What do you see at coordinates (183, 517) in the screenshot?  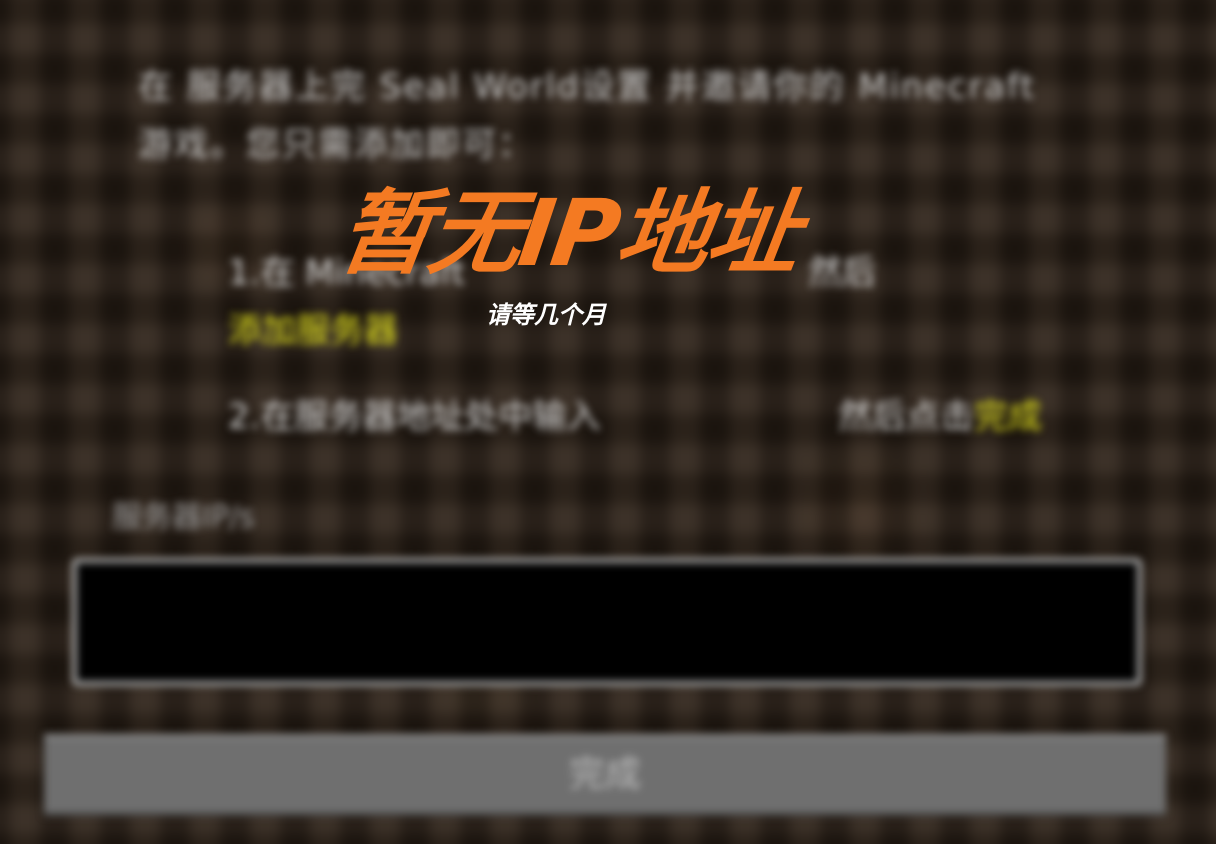 I see `server-ip-label: 服务器IP/s` at bounding box center [183, 517].